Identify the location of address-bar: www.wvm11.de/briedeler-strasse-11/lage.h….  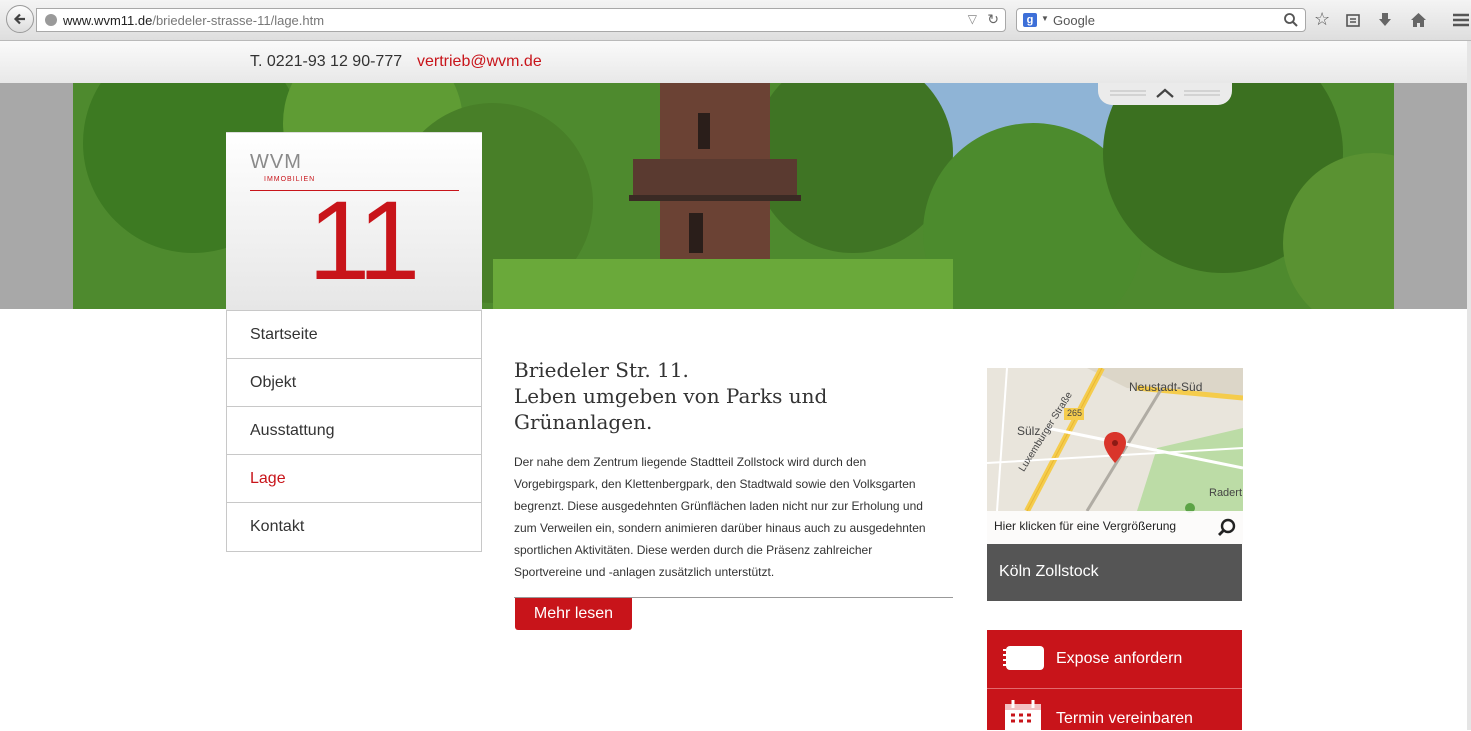
(521, 20).